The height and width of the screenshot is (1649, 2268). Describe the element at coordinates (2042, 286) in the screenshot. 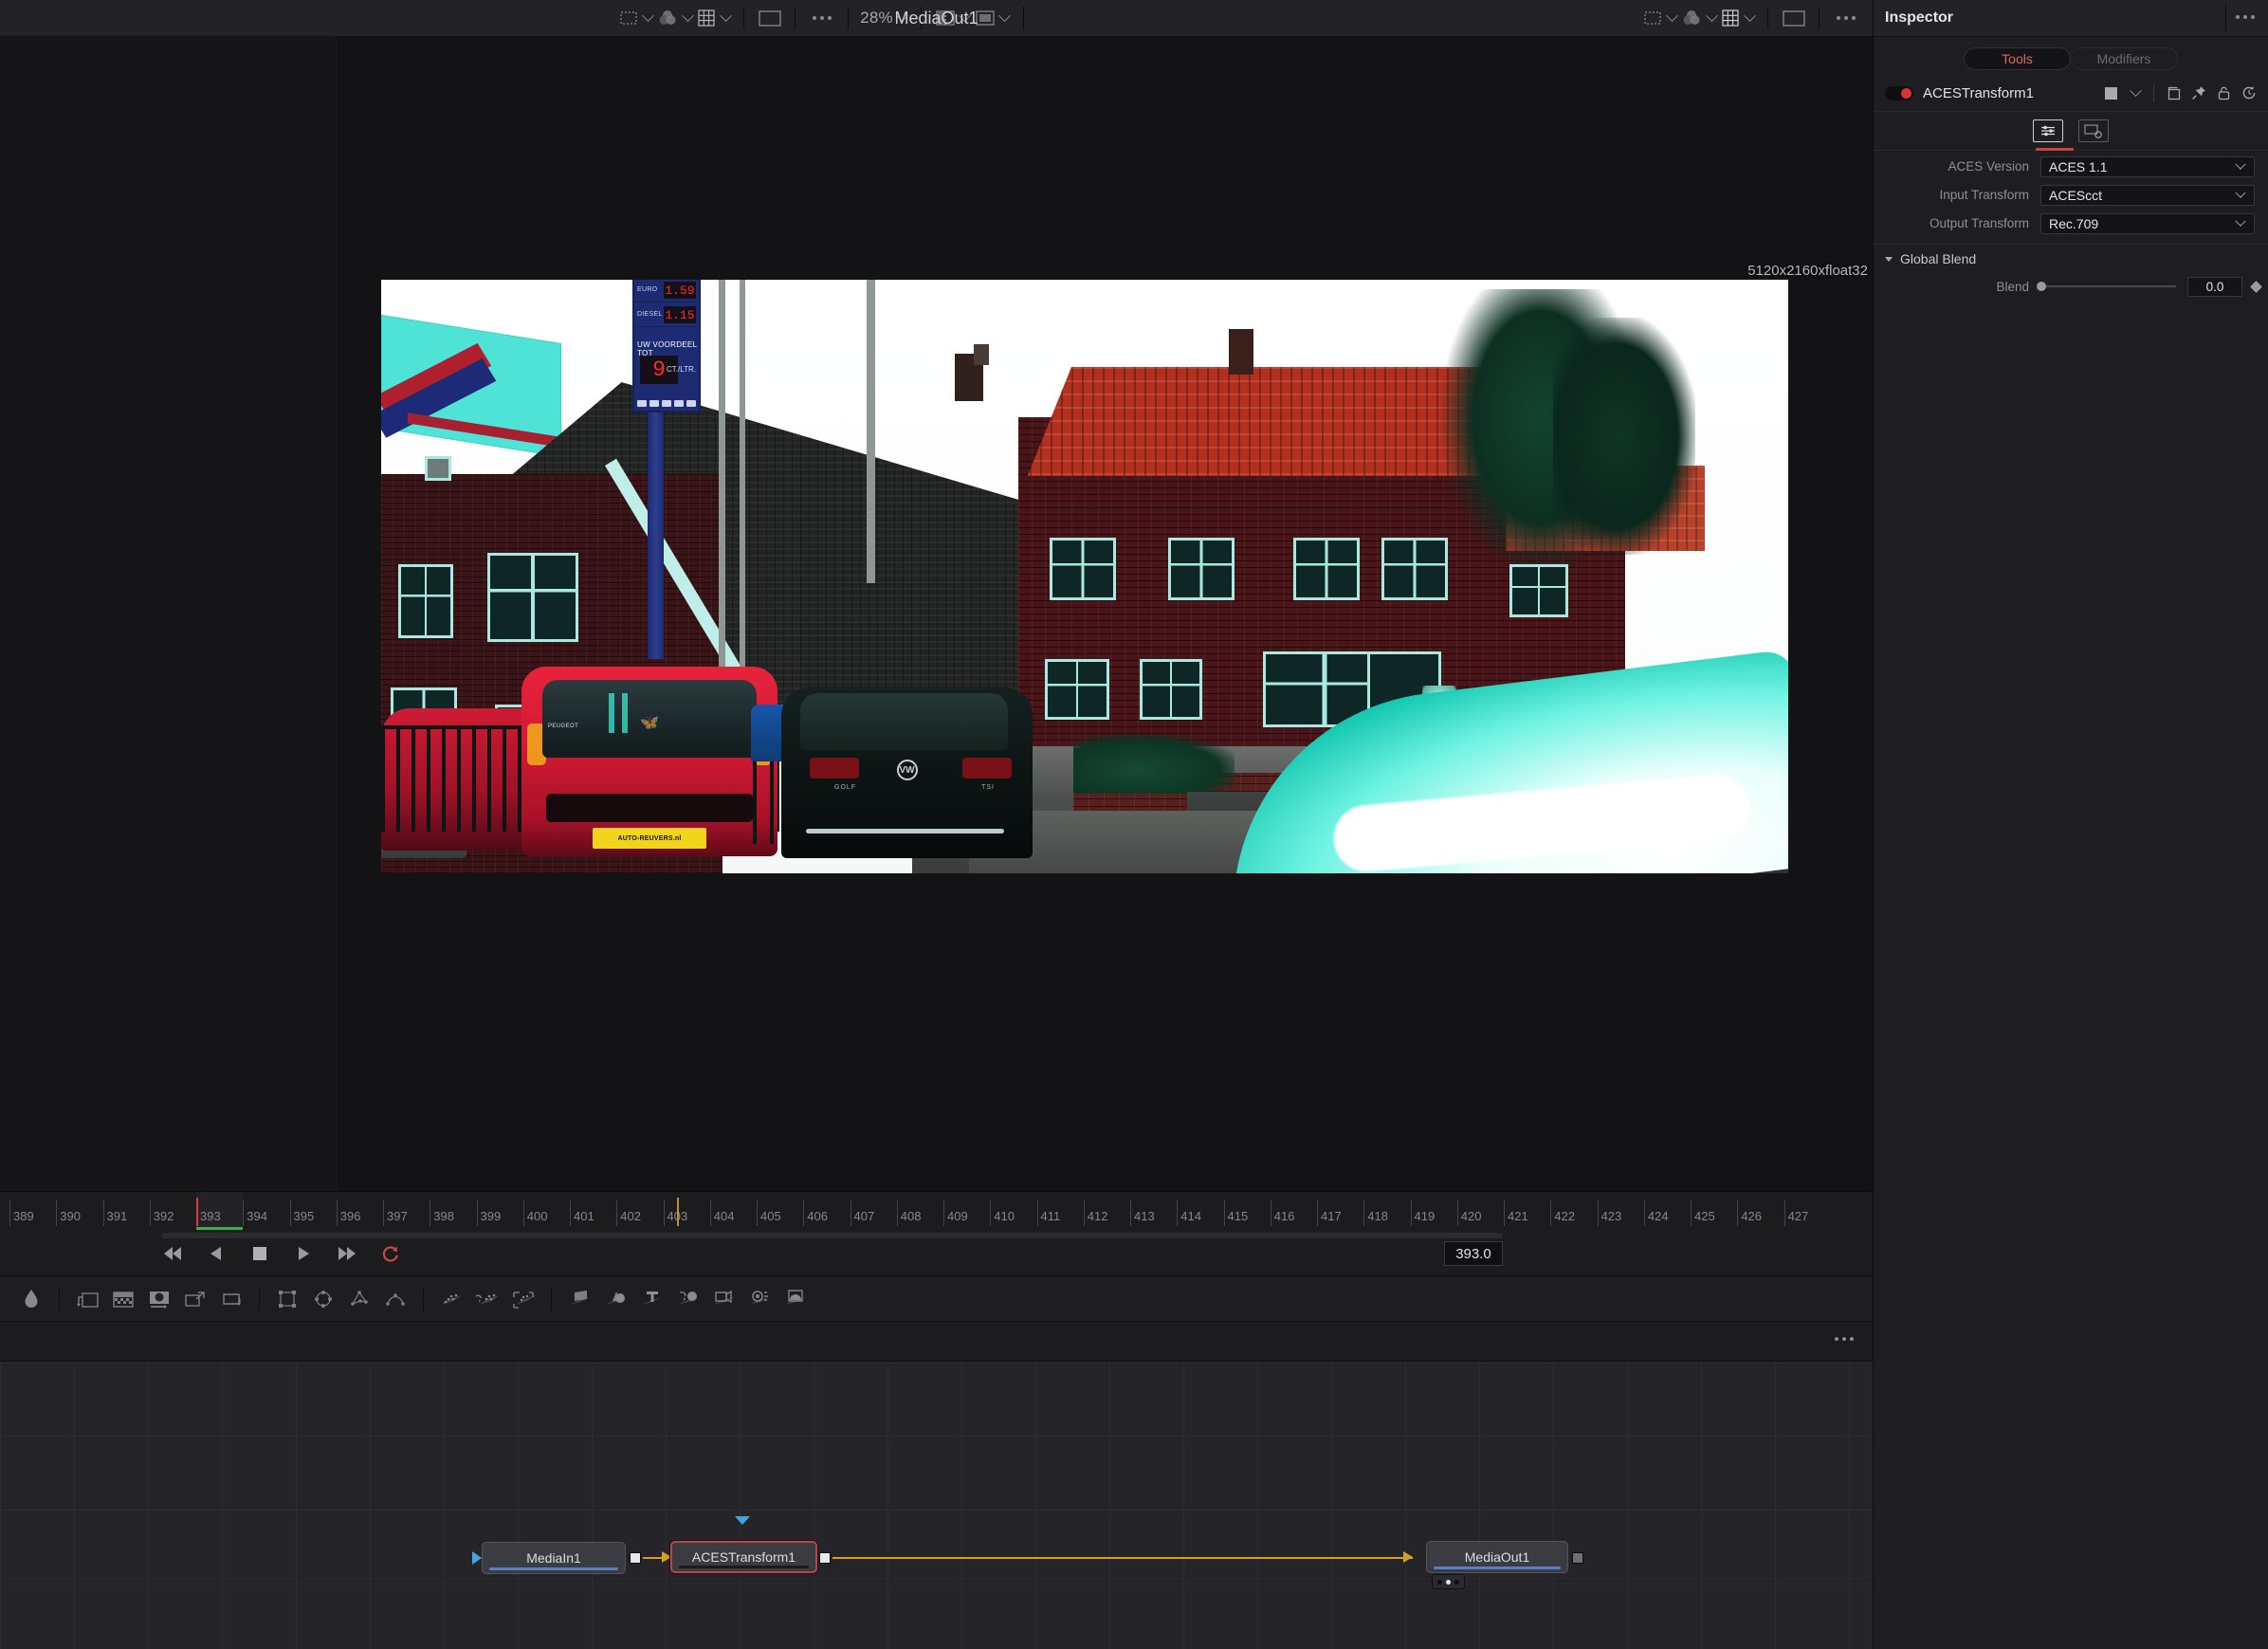

I see `blend-slider-knob` at that location.